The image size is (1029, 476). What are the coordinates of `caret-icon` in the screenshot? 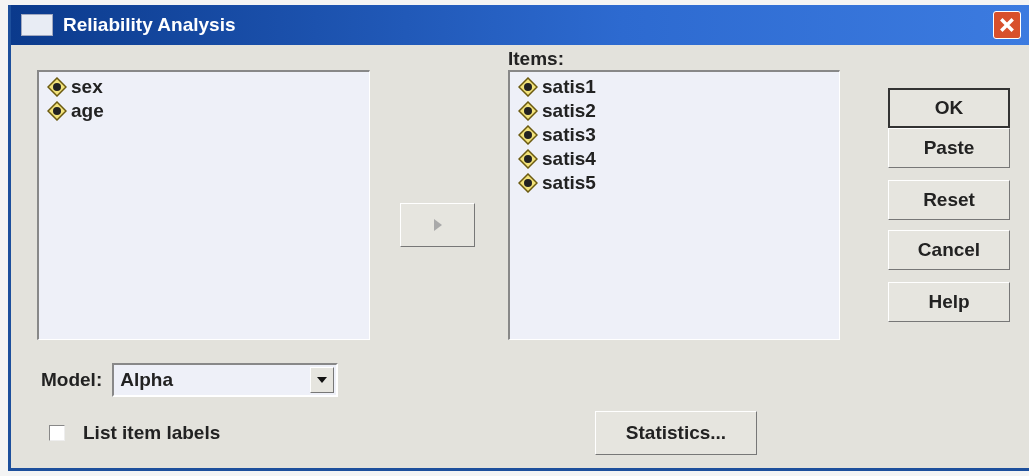 It's located at (322, 380).